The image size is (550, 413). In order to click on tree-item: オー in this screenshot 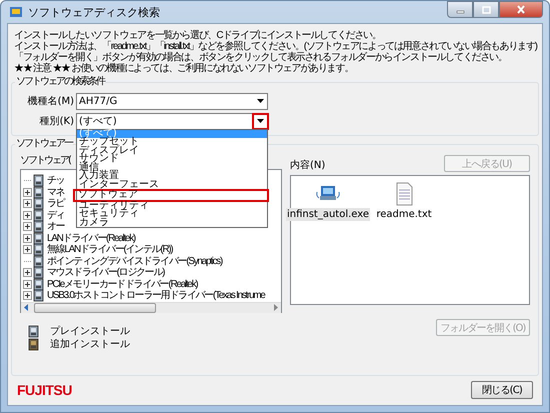, I will do `click(55, 226)`.